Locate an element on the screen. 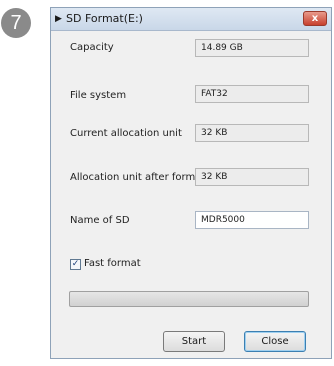  file-system-label: File system is located at coordinates (98, 95).